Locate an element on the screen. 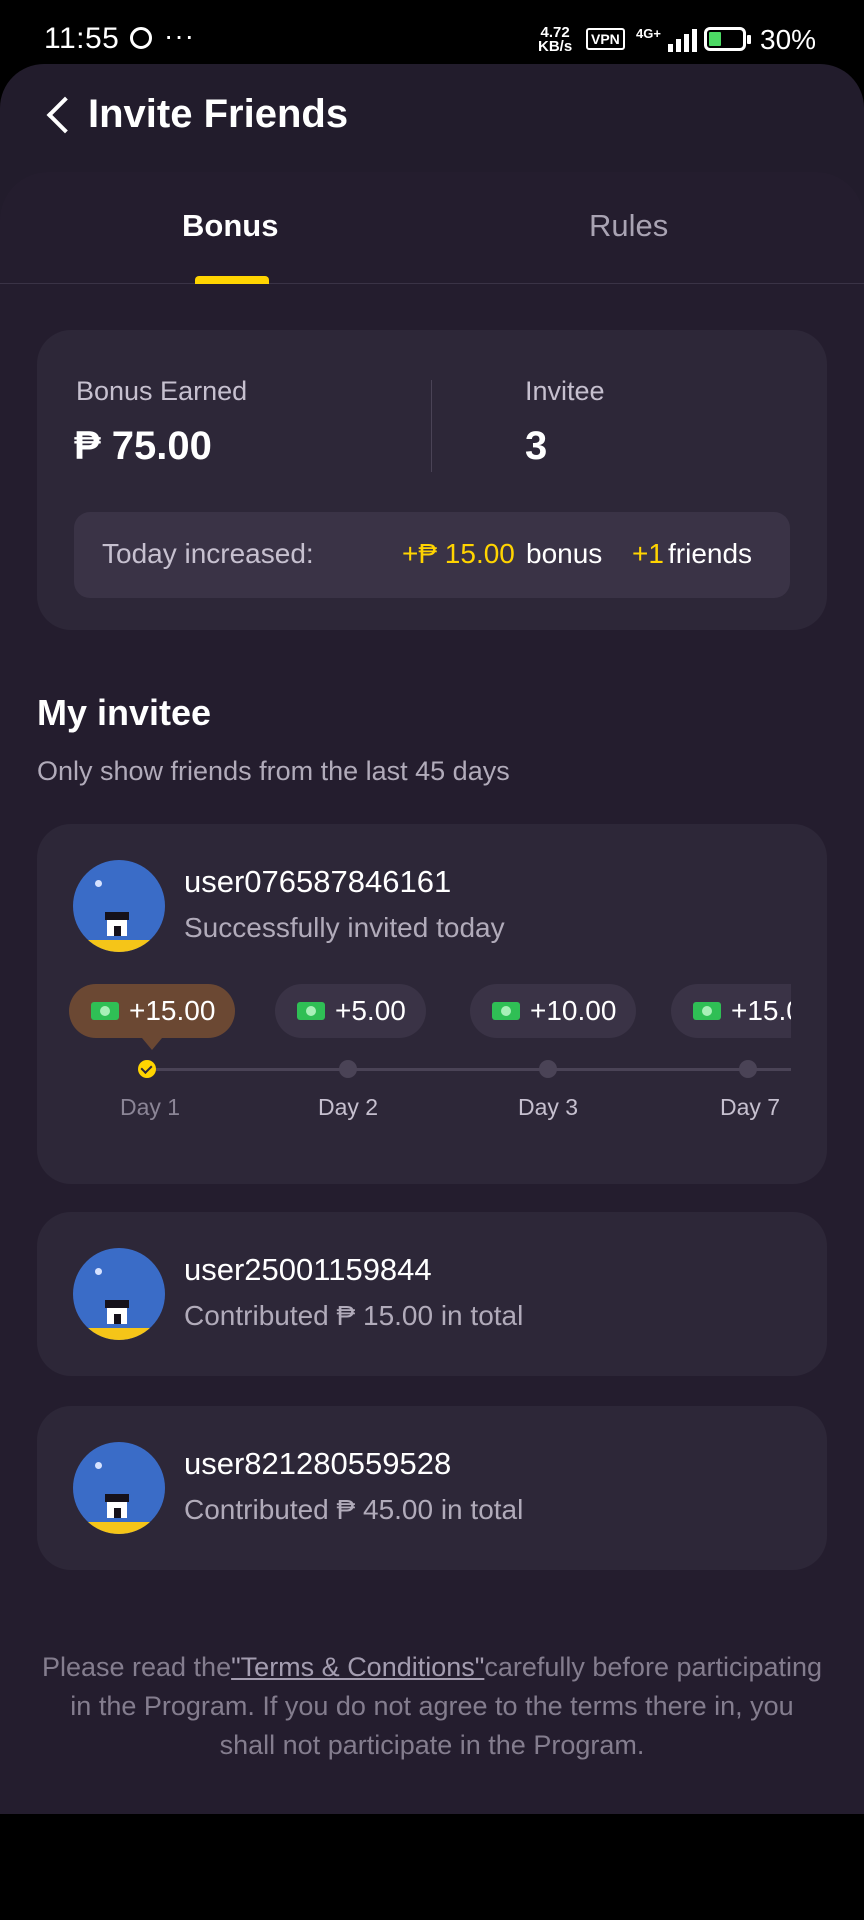 The height and width of the screenshot is (1920, 864). vpn-icon: VPN is located at coordinates (605, 39).